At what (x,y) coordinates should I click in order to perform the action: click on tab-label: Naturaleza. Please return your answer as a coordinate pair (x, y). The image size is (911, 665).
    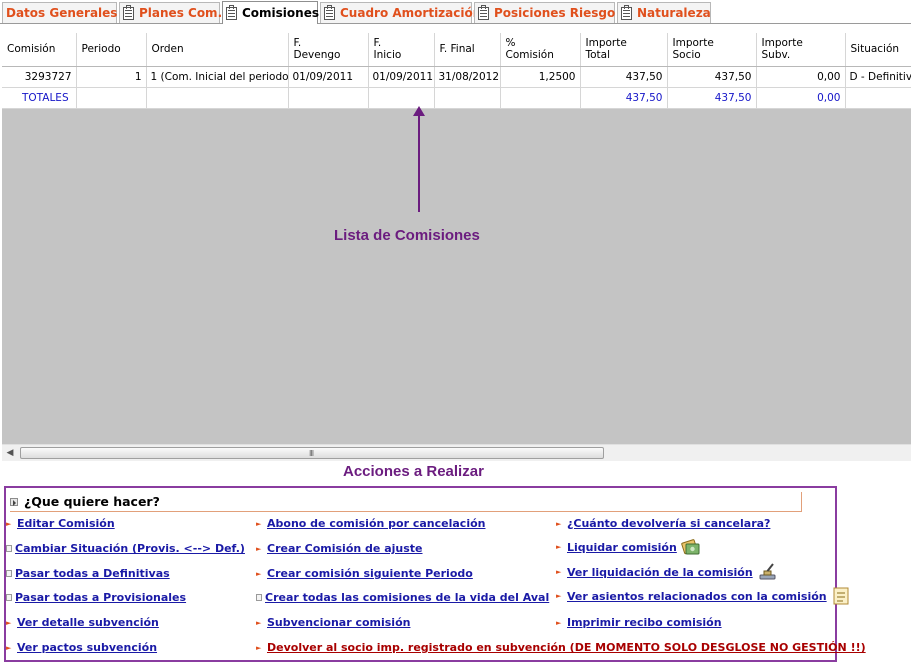
    Looking at the image, I should click on (674, 13).